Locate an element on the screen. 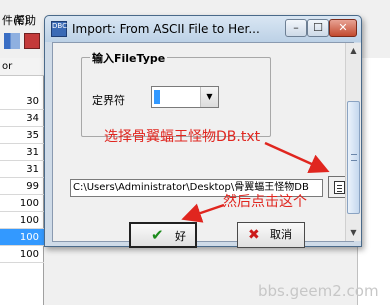 Image resolution: width=390 pixels, height=305 pixels. maximize-button: ☐ is located at coordinates (318, 28).